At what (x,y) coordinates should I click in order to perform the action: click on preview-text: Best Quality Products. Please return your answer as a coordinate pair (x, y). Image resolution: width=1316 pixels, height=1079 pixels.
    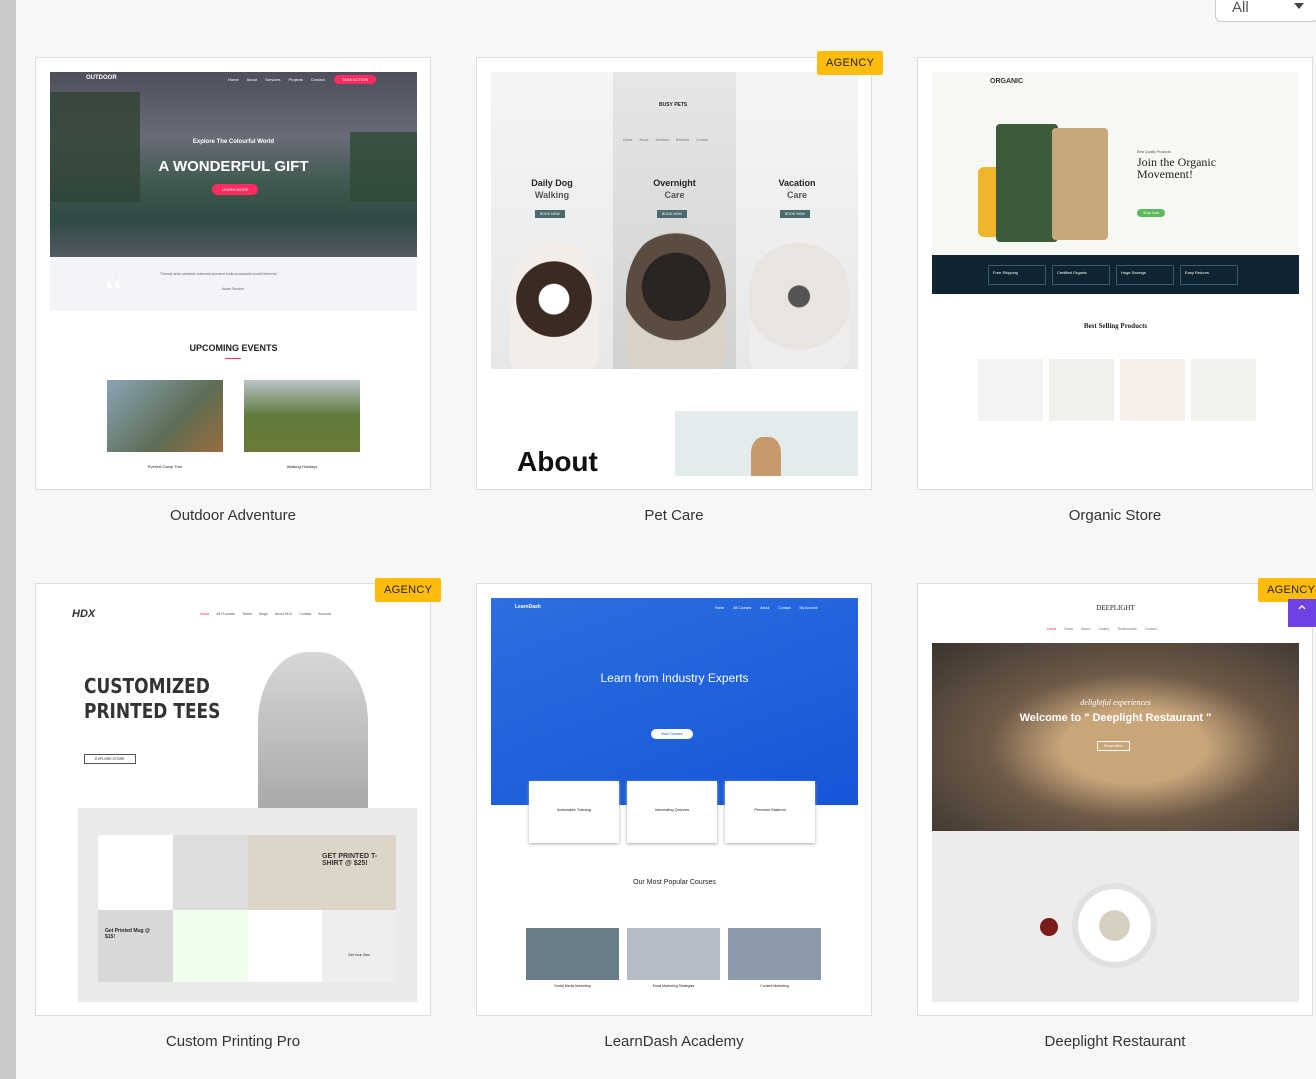
    Looking at the image, I should click on (1154, 152).